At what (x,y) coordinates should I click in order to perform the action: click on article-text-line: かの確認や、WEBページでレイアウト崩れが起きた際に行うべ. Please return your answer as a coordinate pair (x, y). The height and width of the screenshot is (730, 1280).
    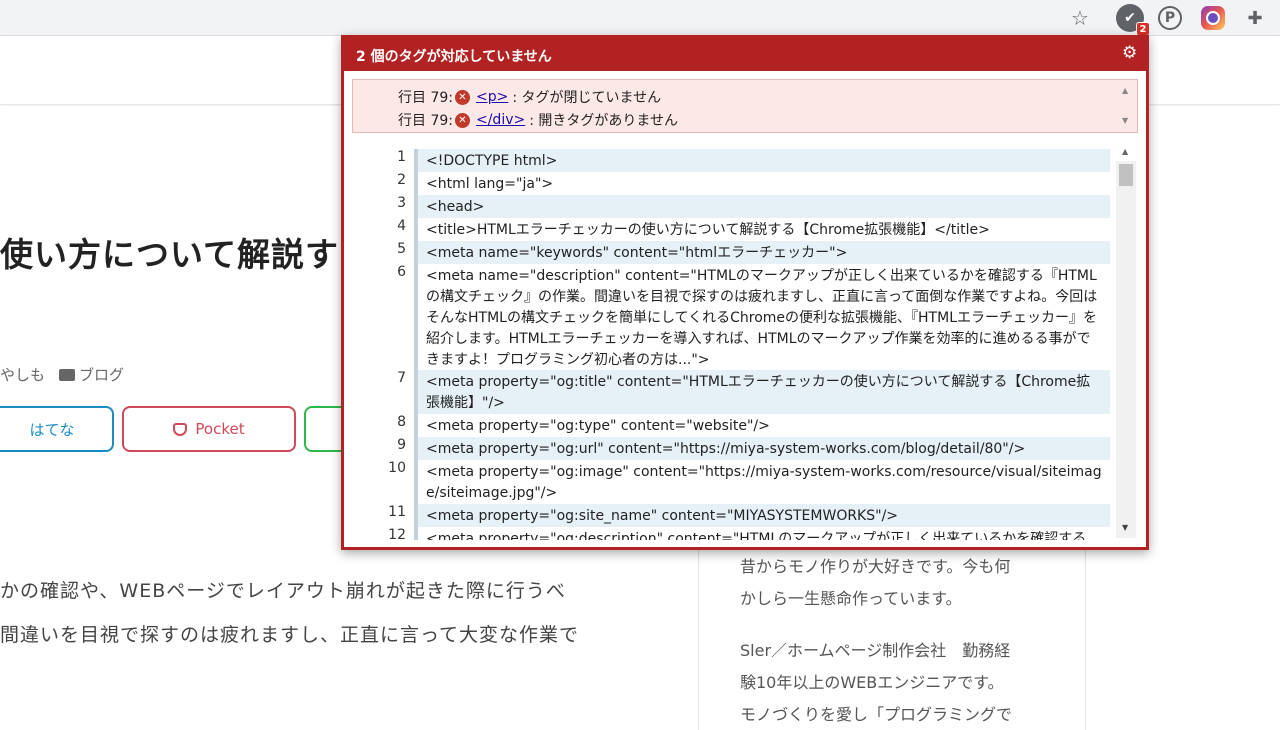
    Looking at the image, I should click on (283, 591).